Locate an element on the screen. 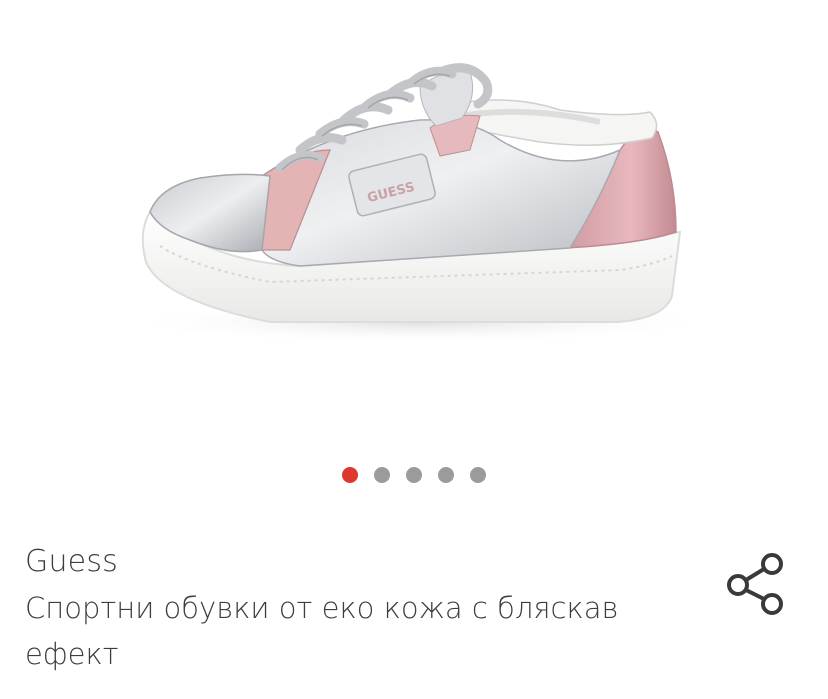  share-button is located at coordinates (756, 584).